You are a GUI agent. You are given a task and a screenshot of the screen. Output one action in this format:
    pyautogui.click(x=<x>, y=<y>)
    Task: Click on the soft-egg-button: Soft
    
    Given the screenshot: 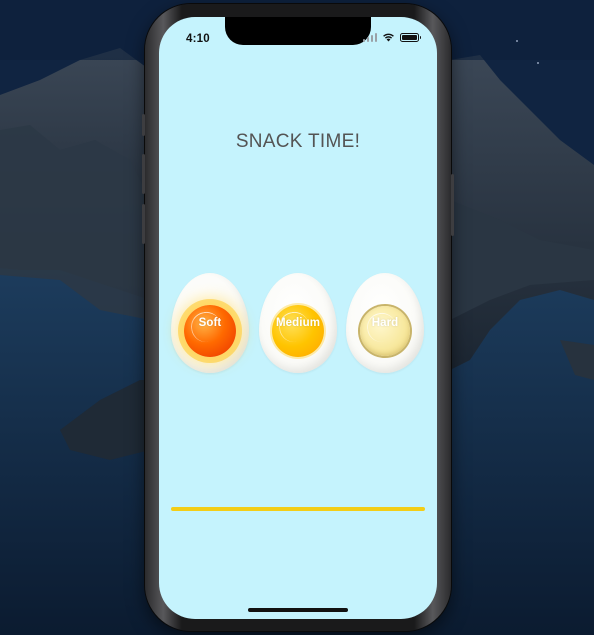 What is the action you would take?
    pyautogui.click(x=210, y=323)
    